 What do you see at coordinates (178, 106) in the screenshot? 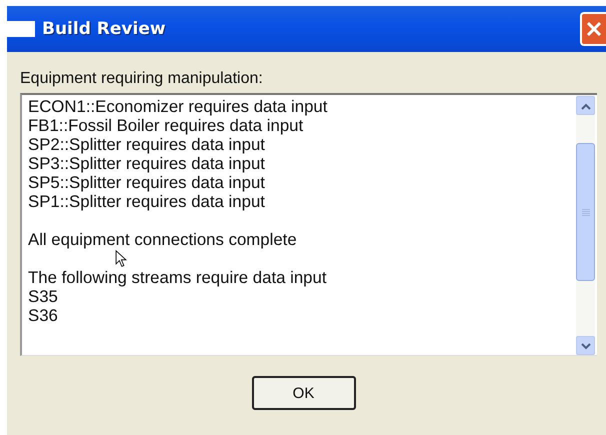
I see `list-line: ECON1::Economizer requires data input` at bounding box center [178, 106].